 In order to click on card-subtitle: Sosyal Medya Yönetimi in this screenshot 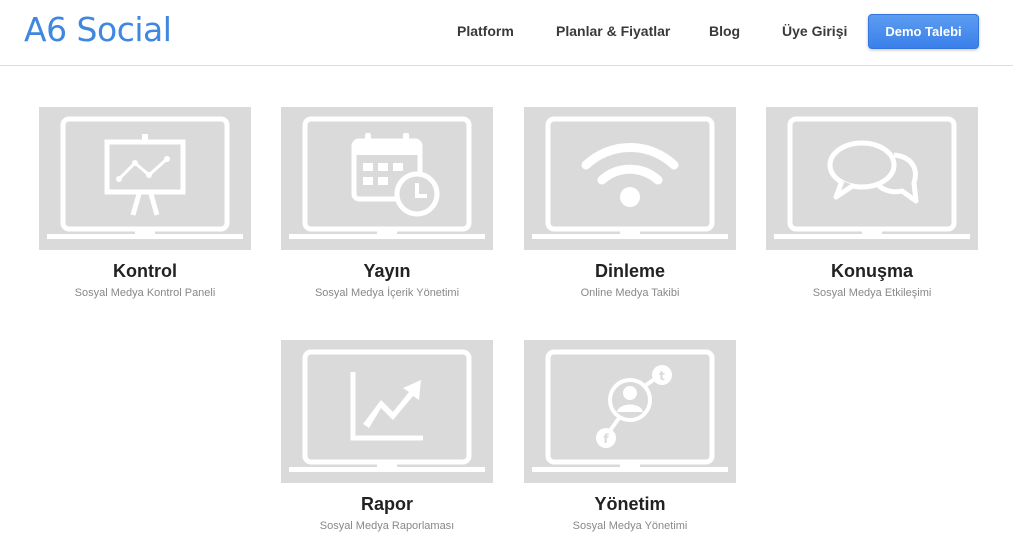, I will do `click(630, 526)`.